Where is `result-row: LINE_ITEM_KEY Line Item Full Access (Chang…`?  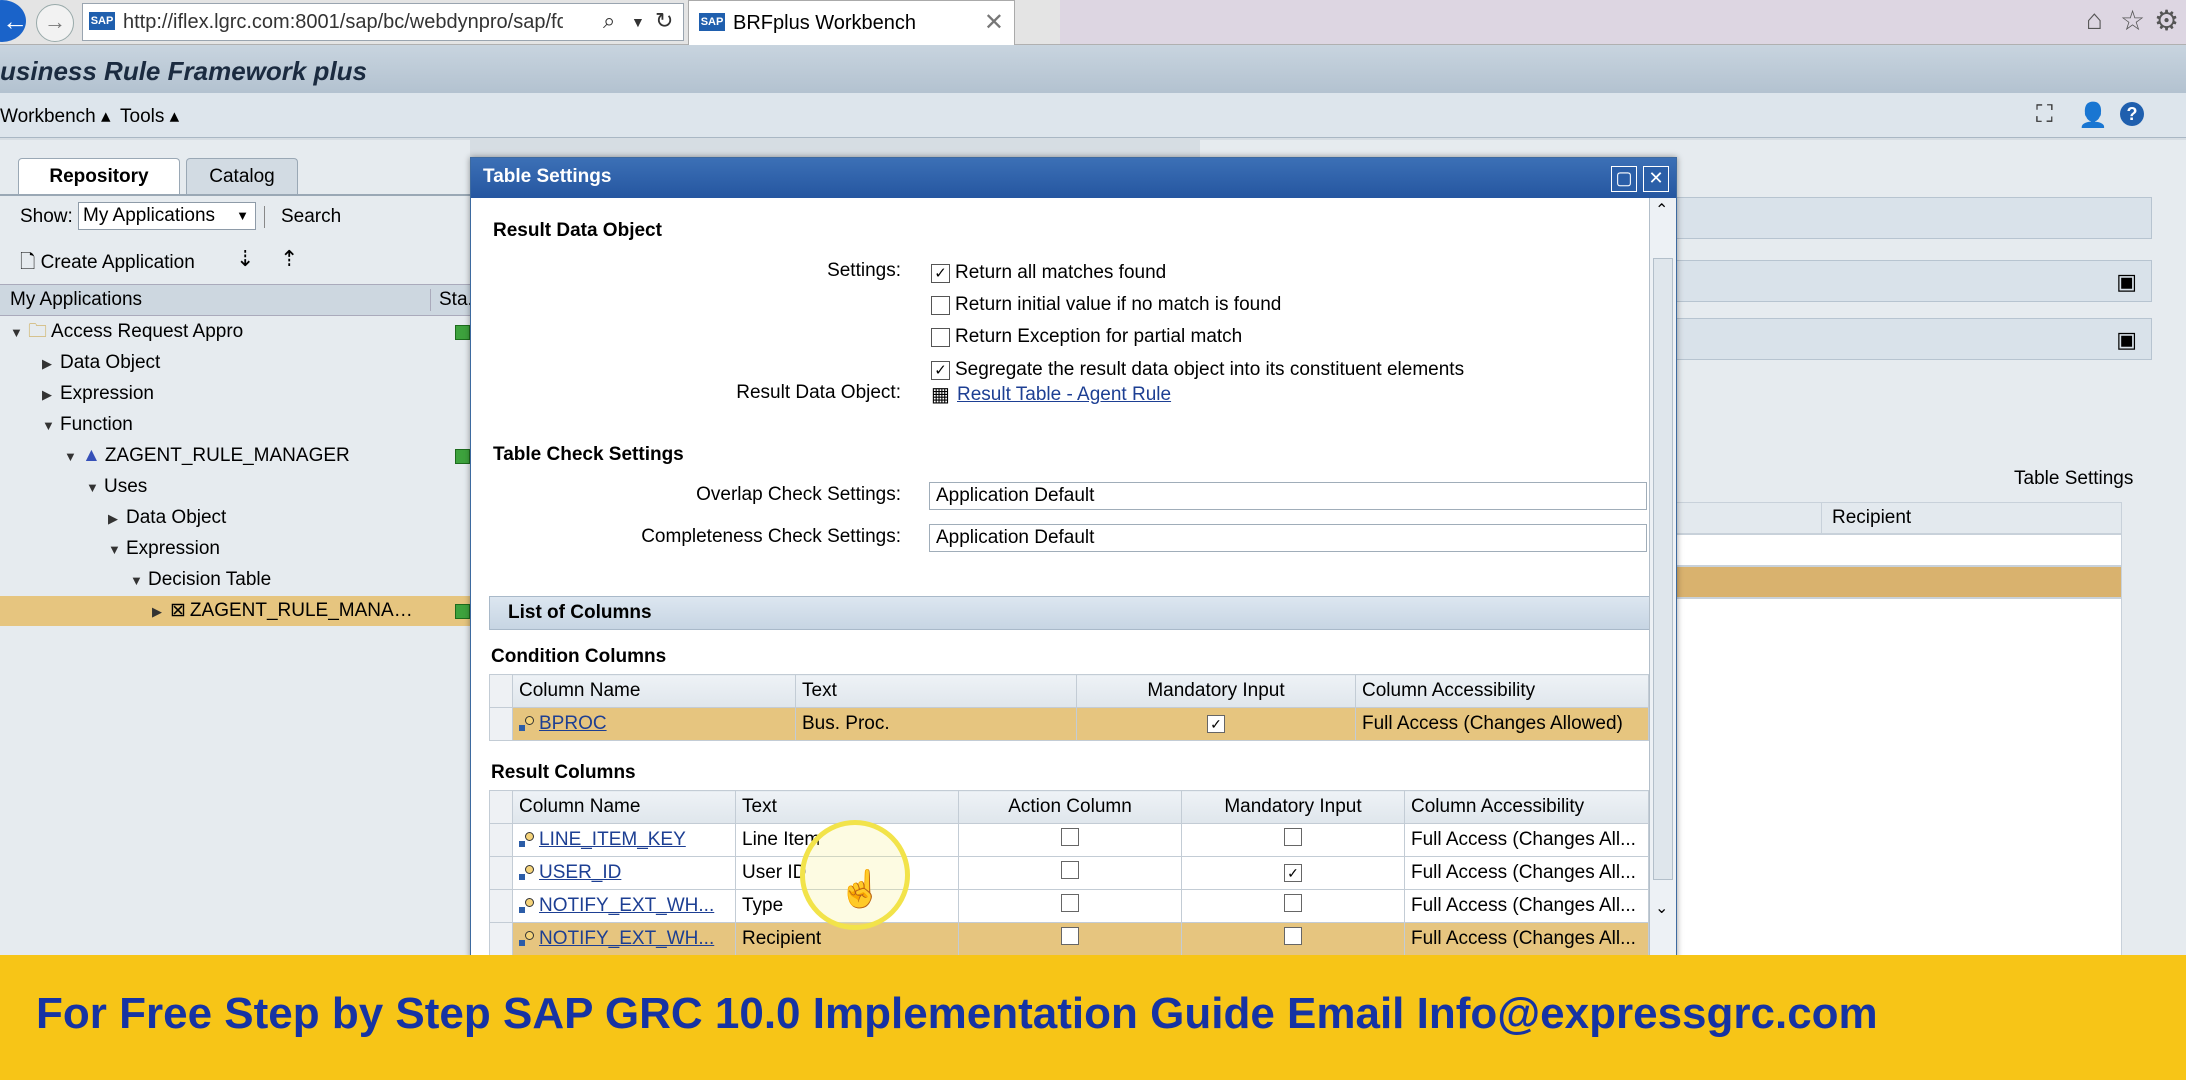 result-row: LINE_ITEM_KEY Line Item Full Access (Chang… is located at coordinates (1069, 840).